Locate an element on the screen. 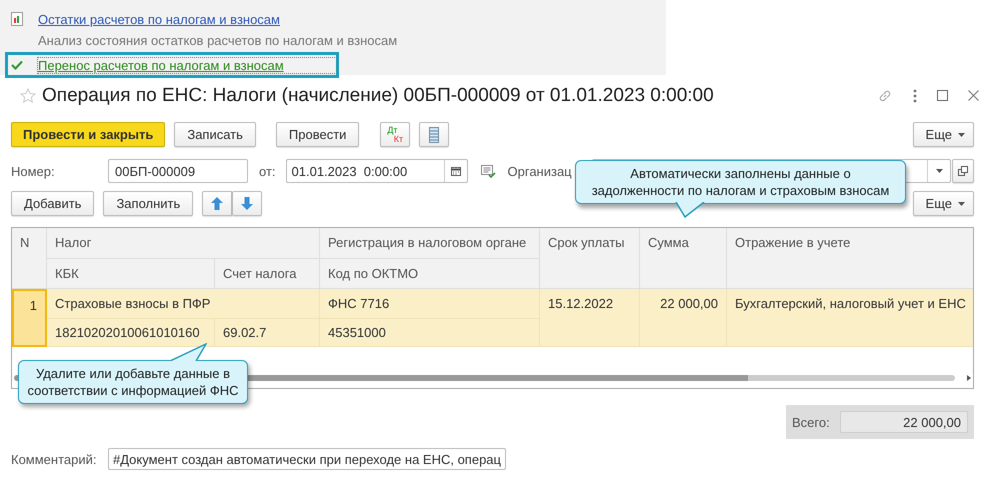 The width and height of the screenshot is (995, 479). header-cell: Счет налога is located at coordinates (267, 274).